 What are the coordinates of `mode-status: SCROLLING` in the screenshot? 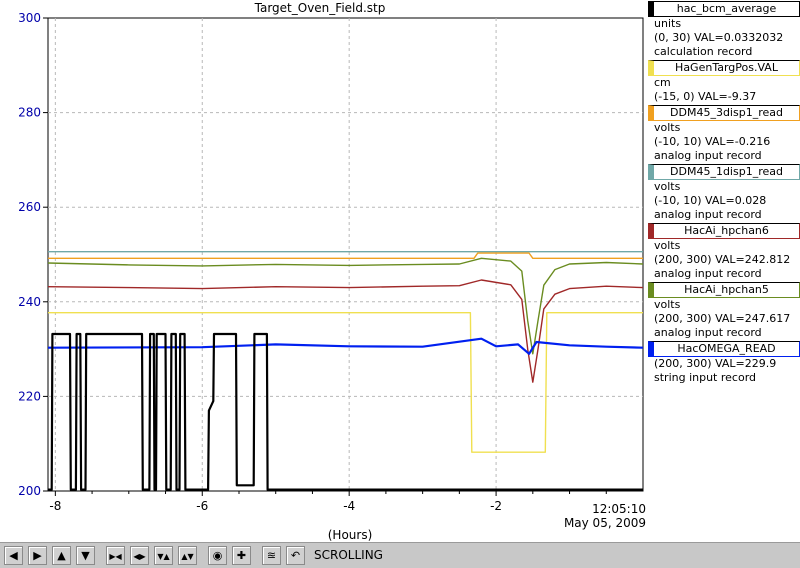 It's located at (348, 555).